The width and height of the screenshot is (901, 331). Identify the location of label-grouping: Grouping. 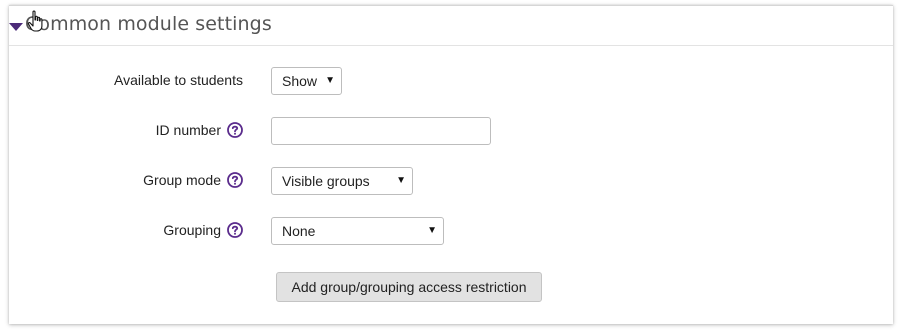
(203, 230).